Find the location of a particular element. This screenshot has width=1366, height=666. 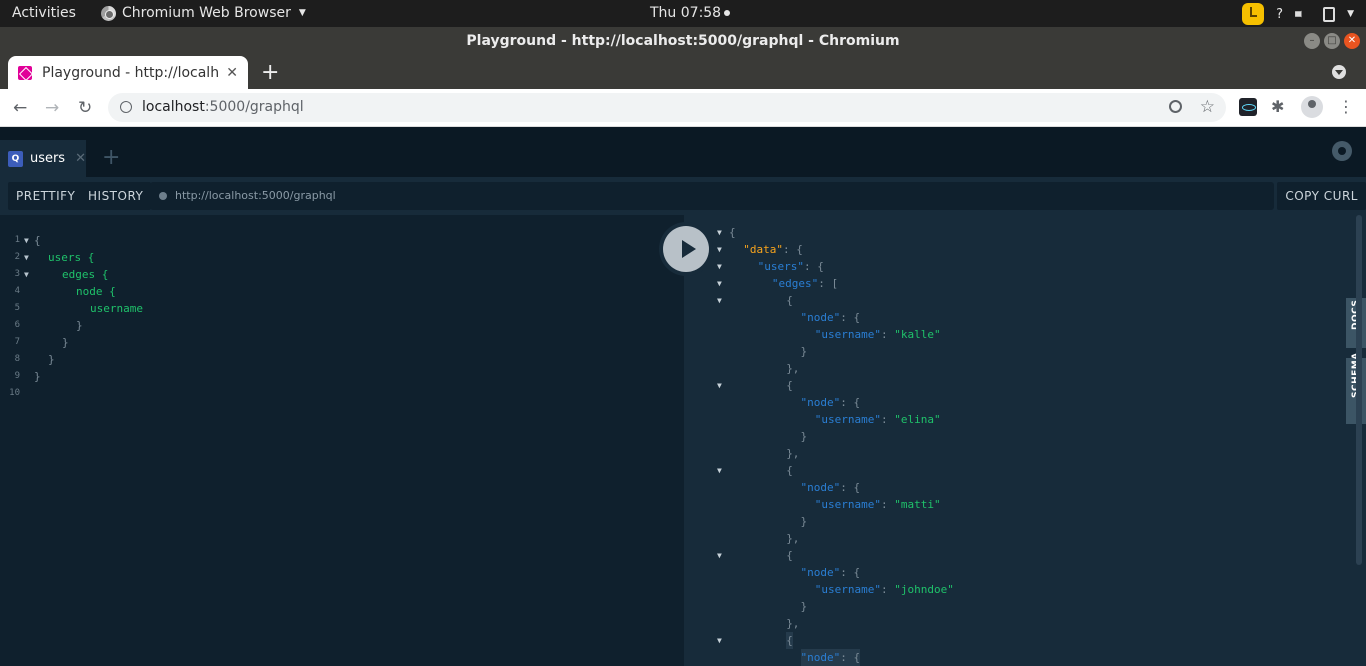

result-punct: : is located at coordinates (888, 589).